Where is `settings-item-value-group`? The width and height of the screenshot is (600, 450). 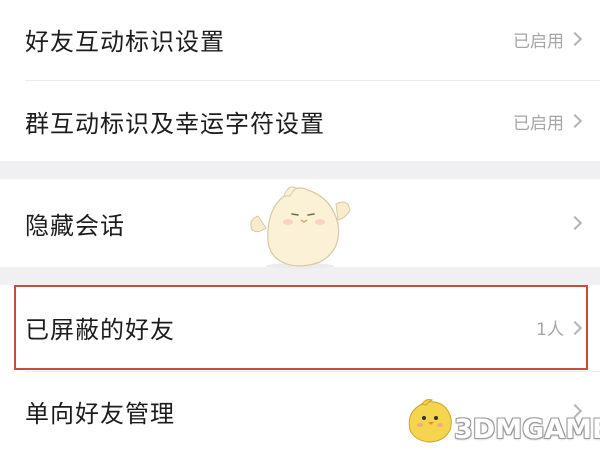
settings-item-value-group is located at coordinates (575, 223).